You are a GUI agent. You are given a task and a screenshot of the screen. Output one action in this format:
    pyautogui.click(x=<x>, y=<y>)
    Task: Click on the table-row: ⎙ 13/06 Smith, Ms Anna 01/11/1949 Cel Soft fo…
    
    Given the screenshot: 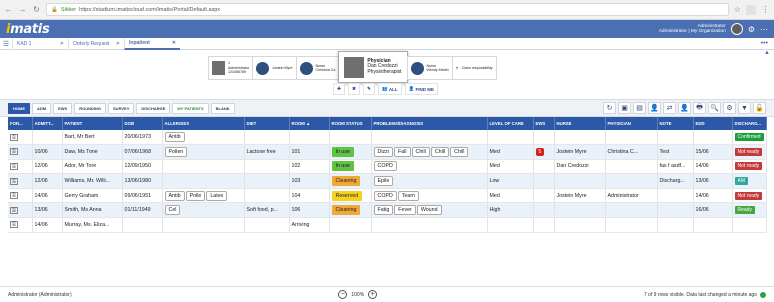 What is the action you would take?
    pyautogui.click(x=387, y=210)
    